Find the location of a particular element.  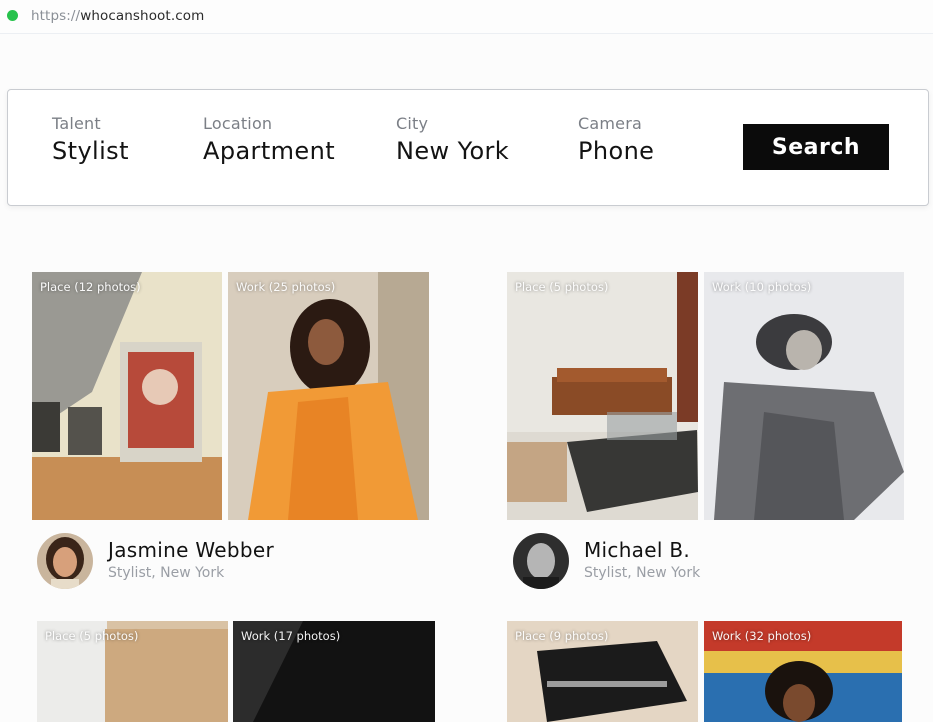

location-filter-value: Apartment is located at coordinates (269, 151).